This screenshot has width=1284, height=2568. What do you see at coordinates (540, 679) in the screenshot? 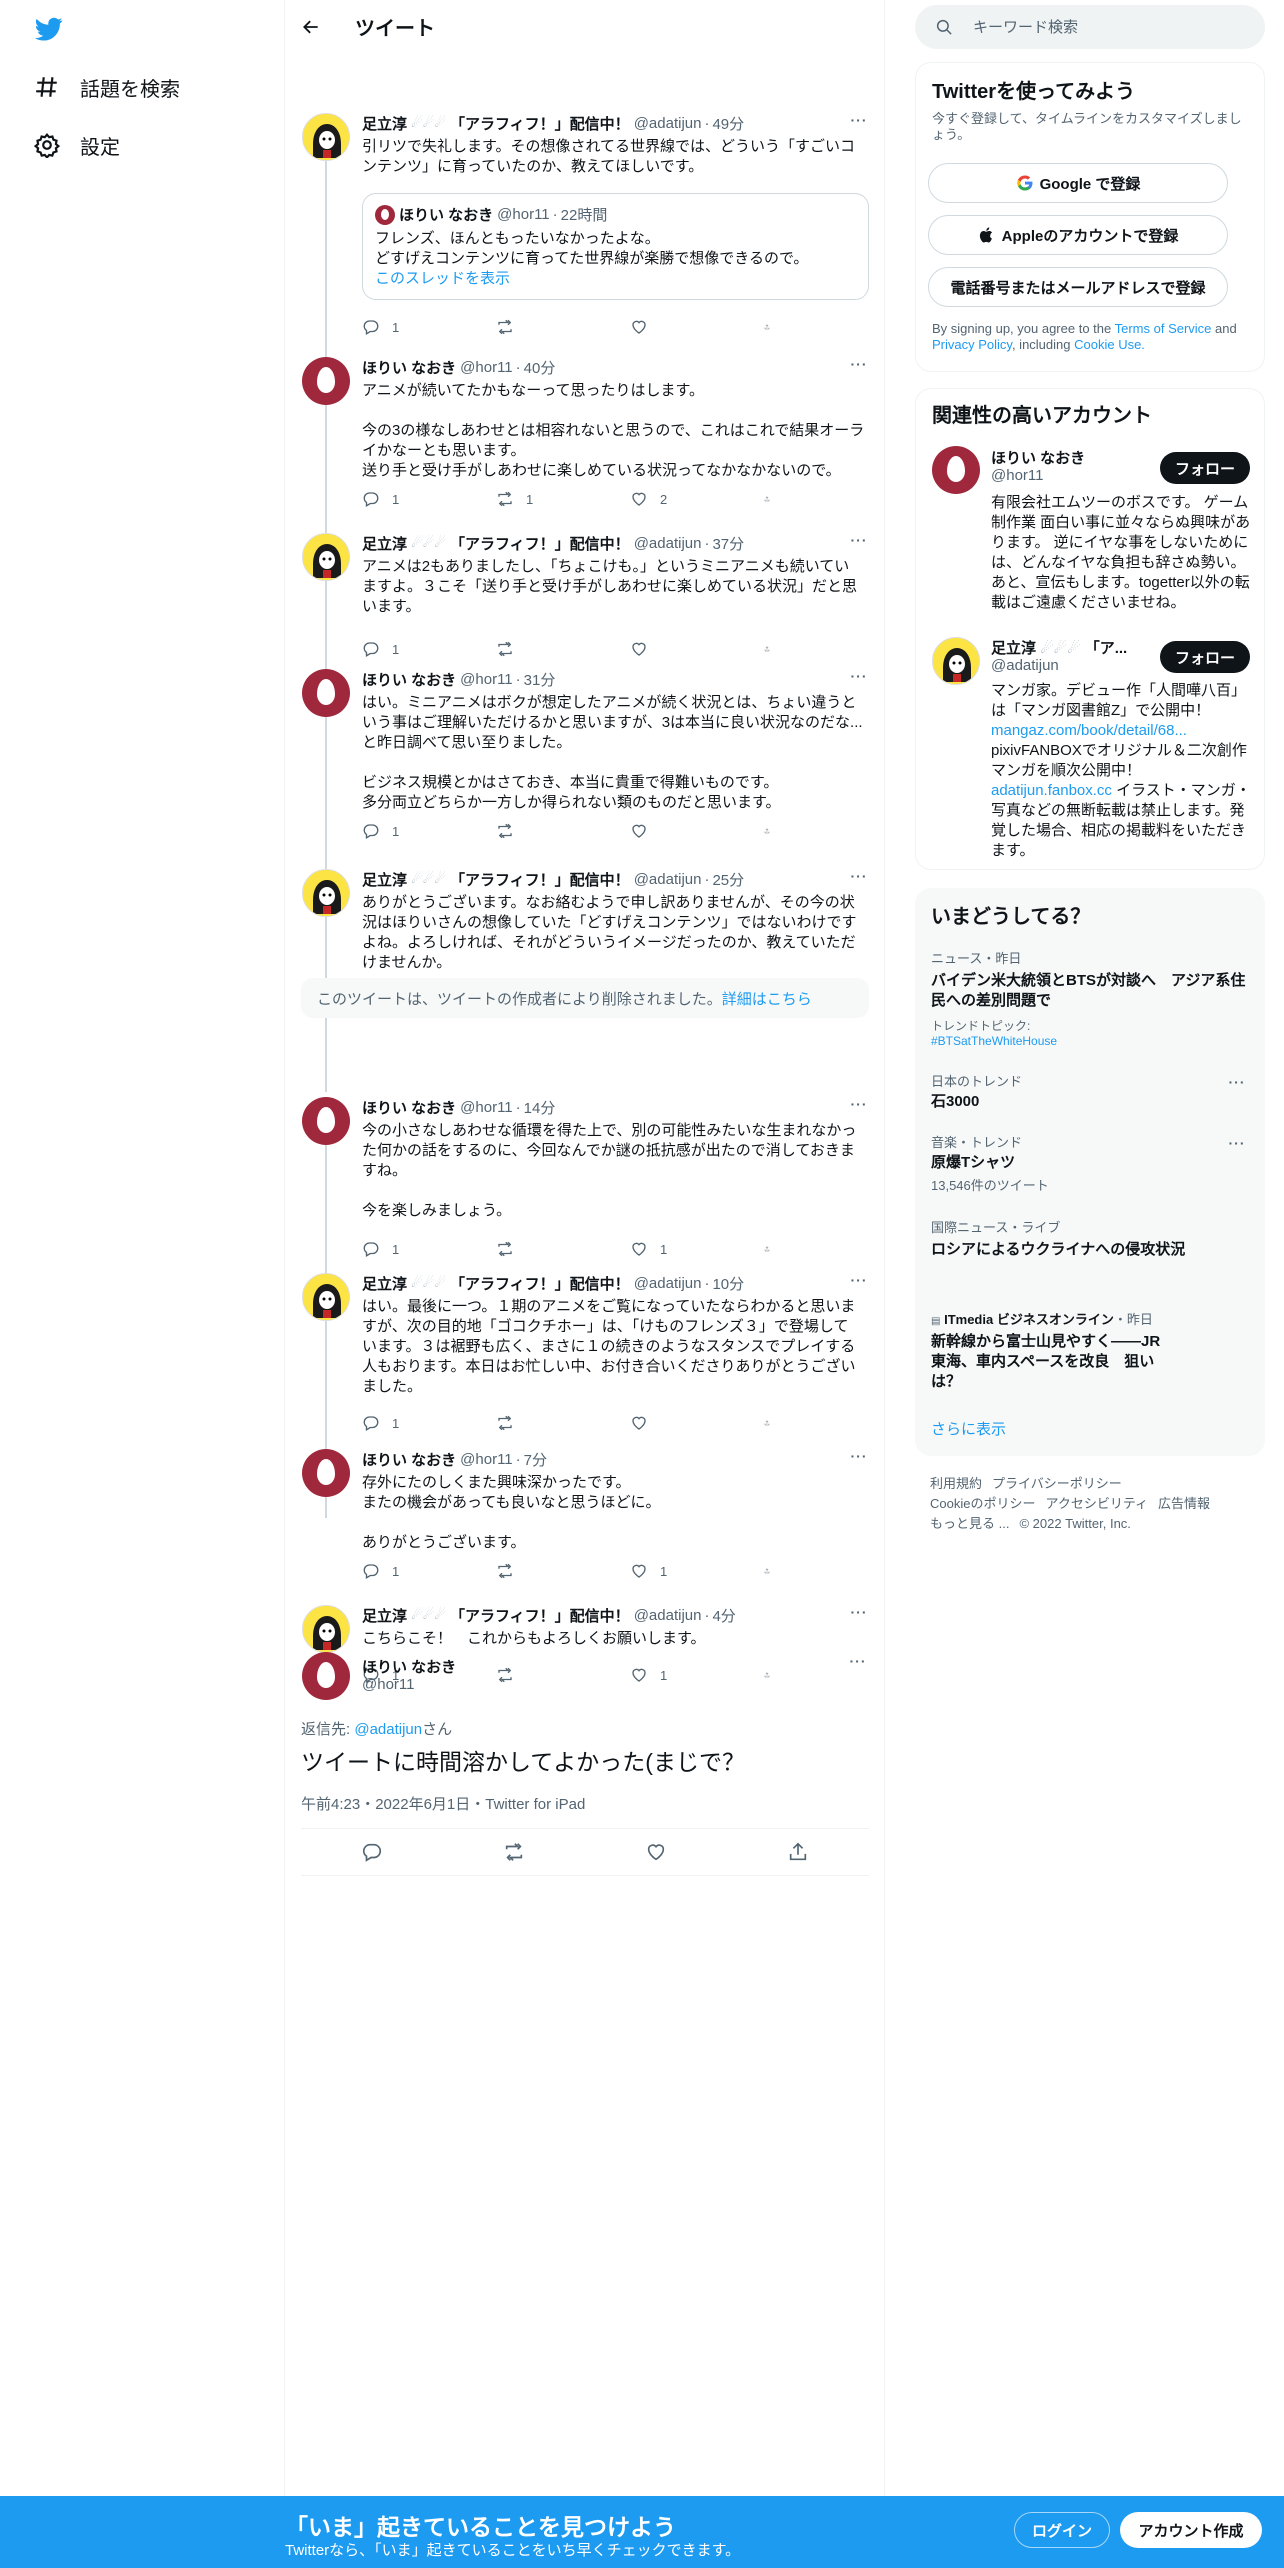
I see `tweet-time: 31分` at bounding box center [540, 679].